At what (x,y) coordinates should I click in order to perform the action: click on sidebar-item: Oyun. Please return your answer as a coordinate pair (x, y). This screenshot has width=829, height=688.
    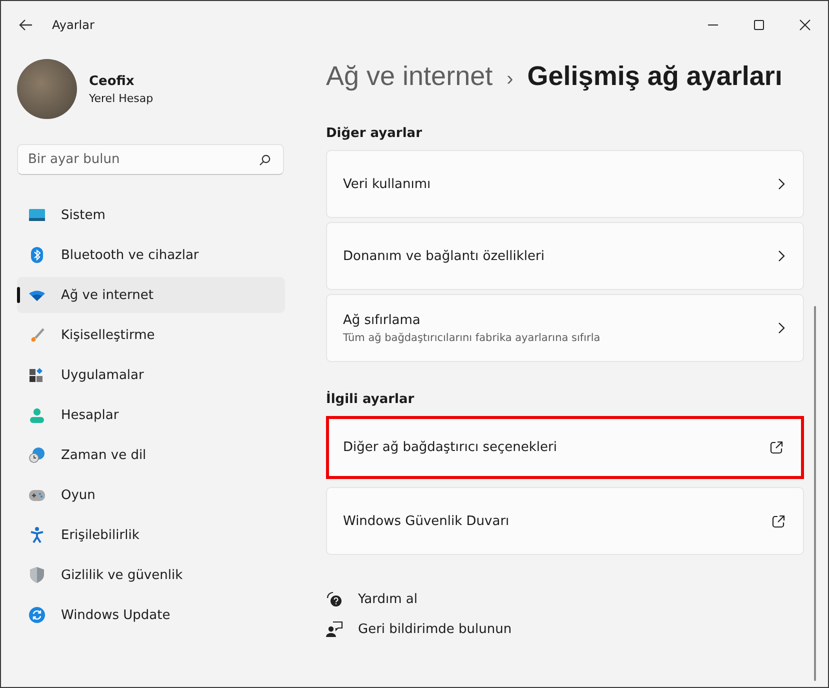
    Looking at the image, I should click on (151, 495).